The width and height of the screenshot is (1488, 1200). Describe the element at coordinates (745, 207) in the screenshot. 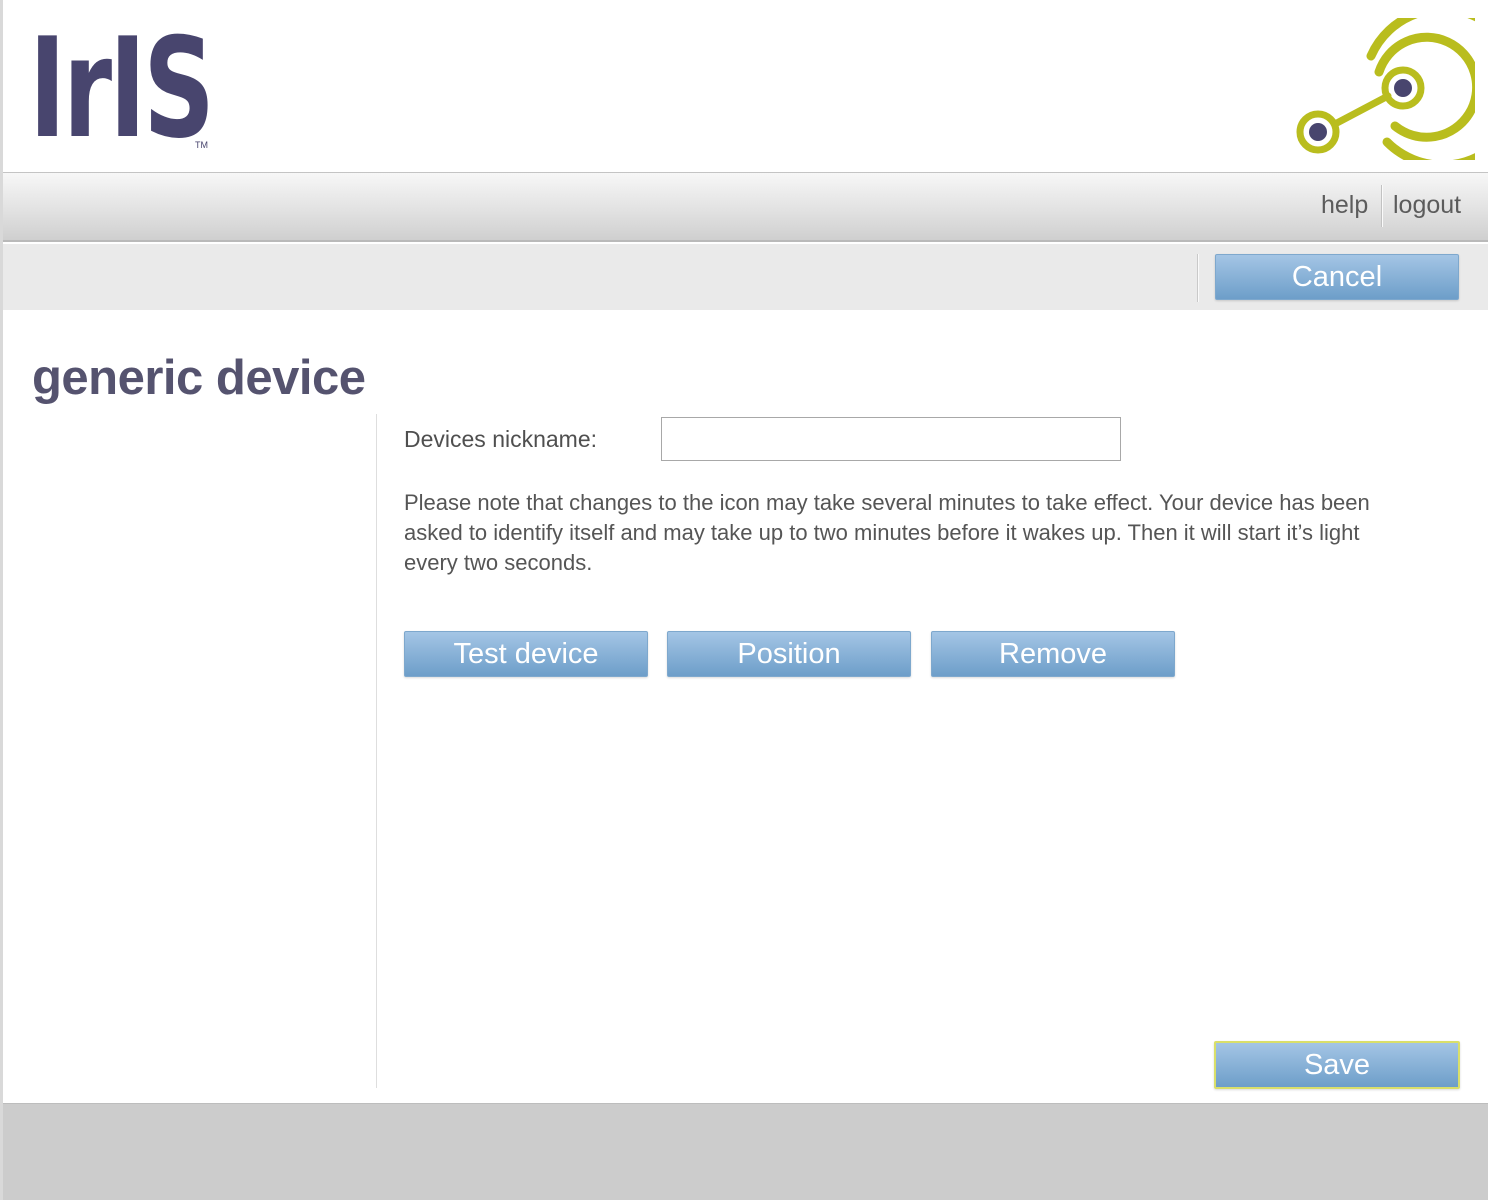

I see `top-navbar: help logout` at that location.